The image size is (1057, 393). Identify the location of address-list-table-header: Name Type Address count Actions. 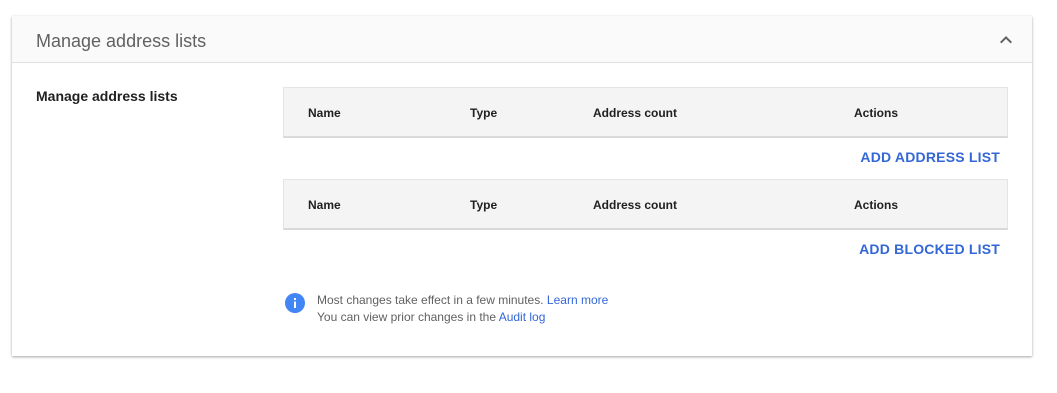
(645, 112).